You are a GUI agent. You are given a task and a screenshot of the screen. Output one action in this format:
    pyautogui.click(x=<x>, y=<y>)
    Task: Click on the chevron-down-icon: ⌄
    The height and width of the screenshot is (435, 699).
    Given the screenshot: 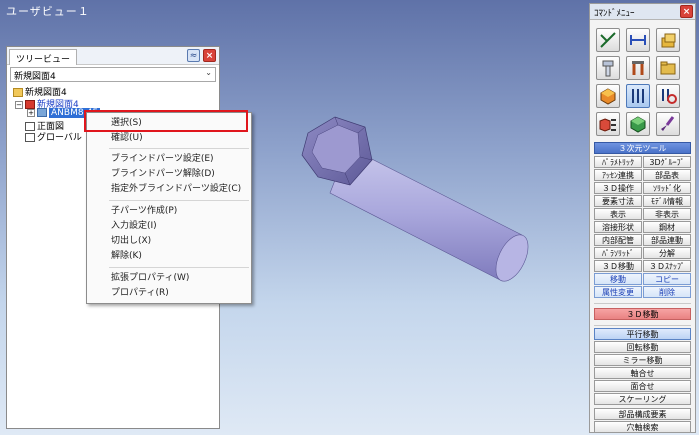 What is the action you would take?
    pyautogui.click(x=208, y=72)
    